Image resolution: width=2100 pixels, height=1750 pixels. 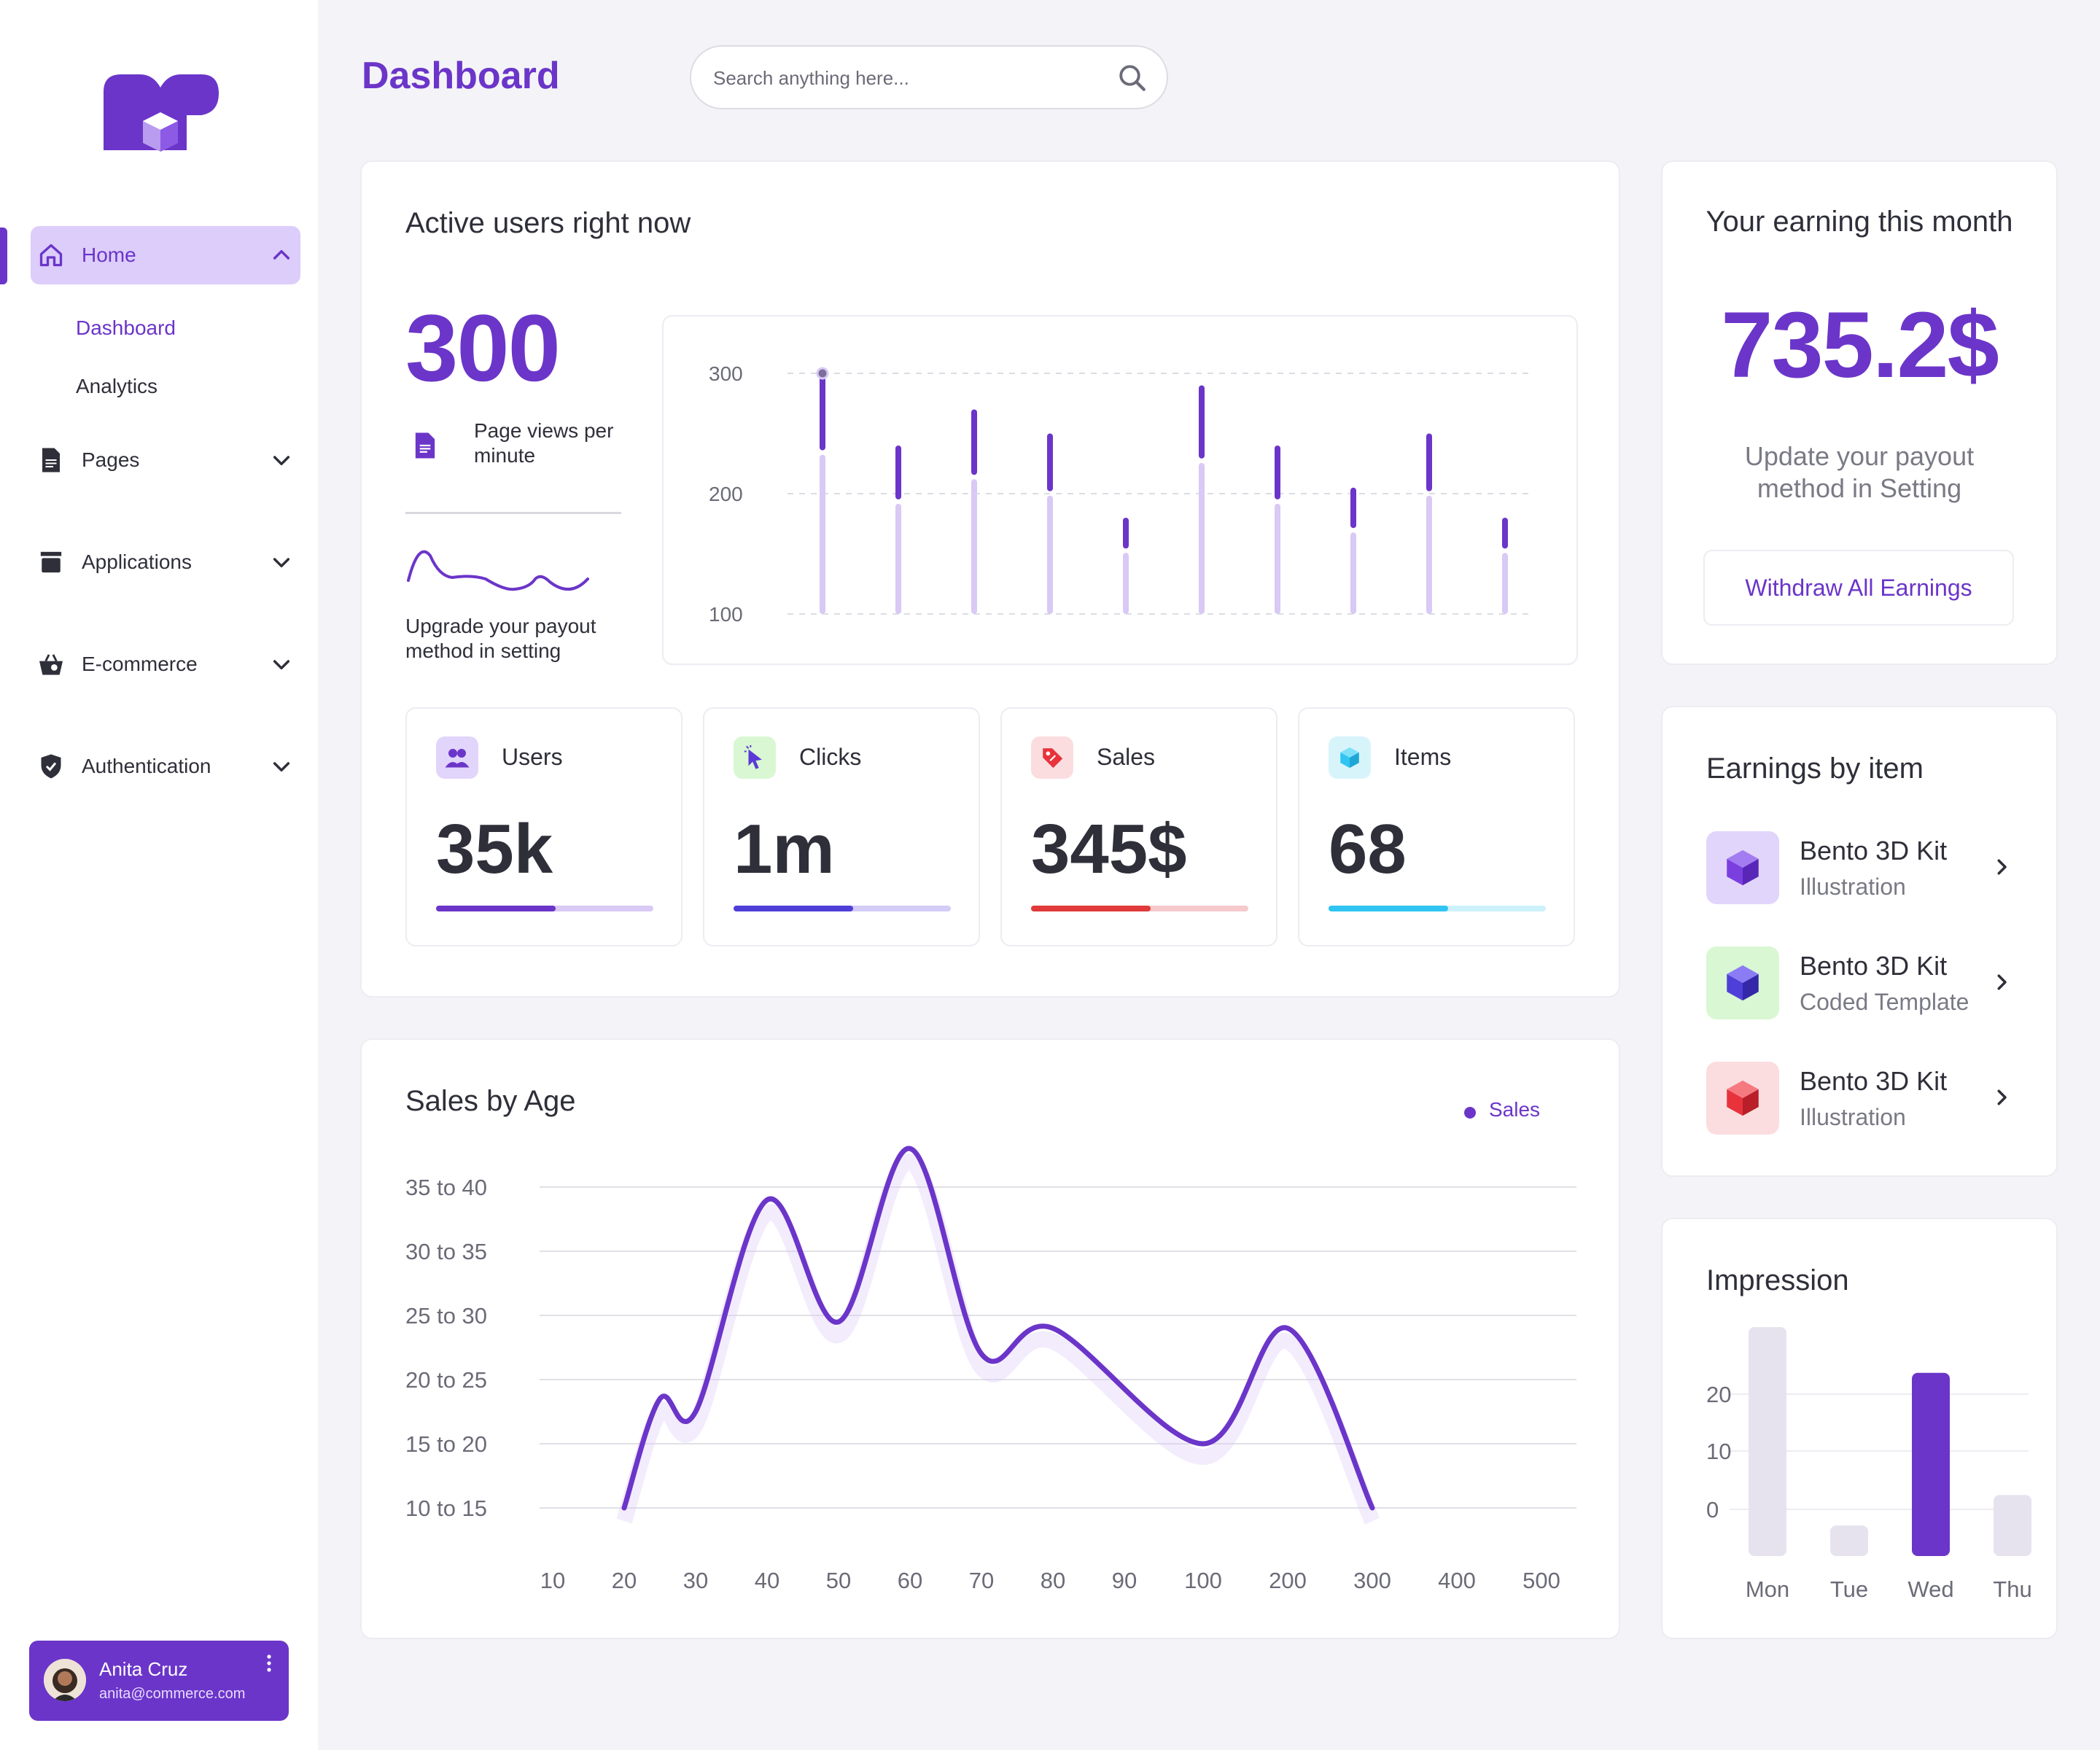 What do you see at coordinates (998, 1328) in the screenshot?
I see `series-line` at bounding box center [998, 1328].